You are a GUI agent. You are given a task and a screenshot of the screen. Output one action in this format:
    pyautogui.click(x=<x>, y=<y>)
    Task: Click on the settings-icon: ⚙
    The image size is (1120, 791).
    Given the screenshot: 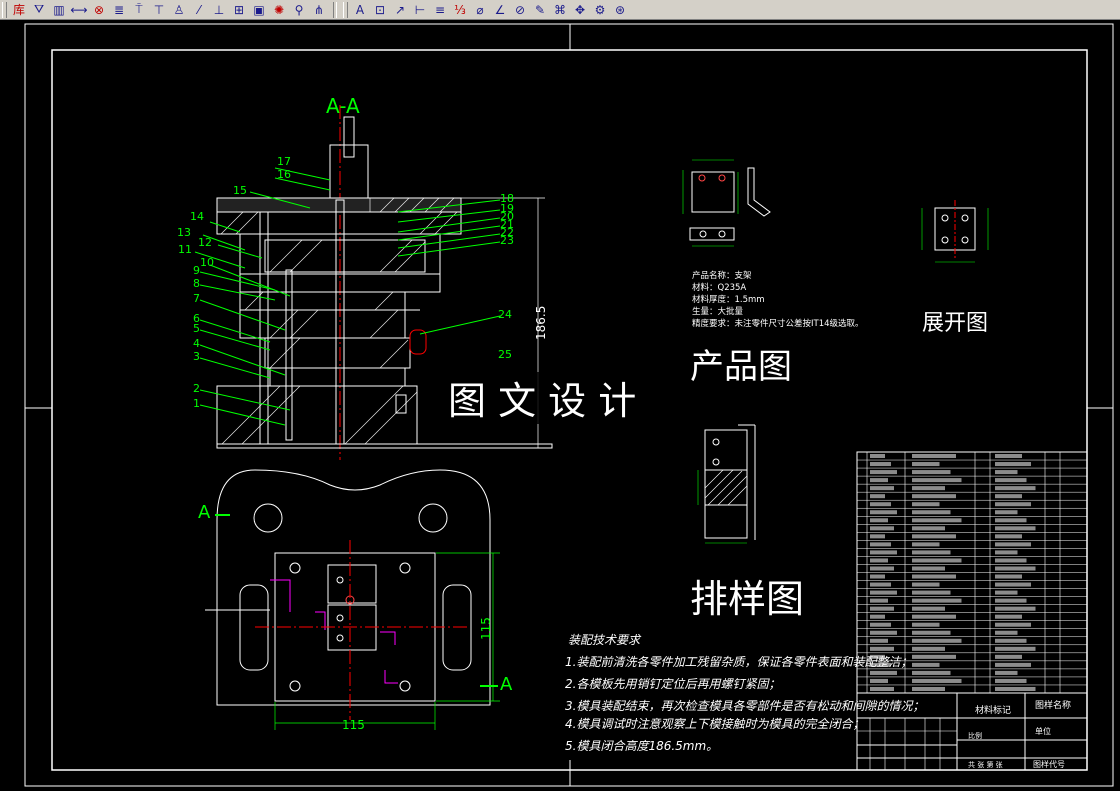 What is the action you would take?
    pyautogui.click(x=600, y=10)
    